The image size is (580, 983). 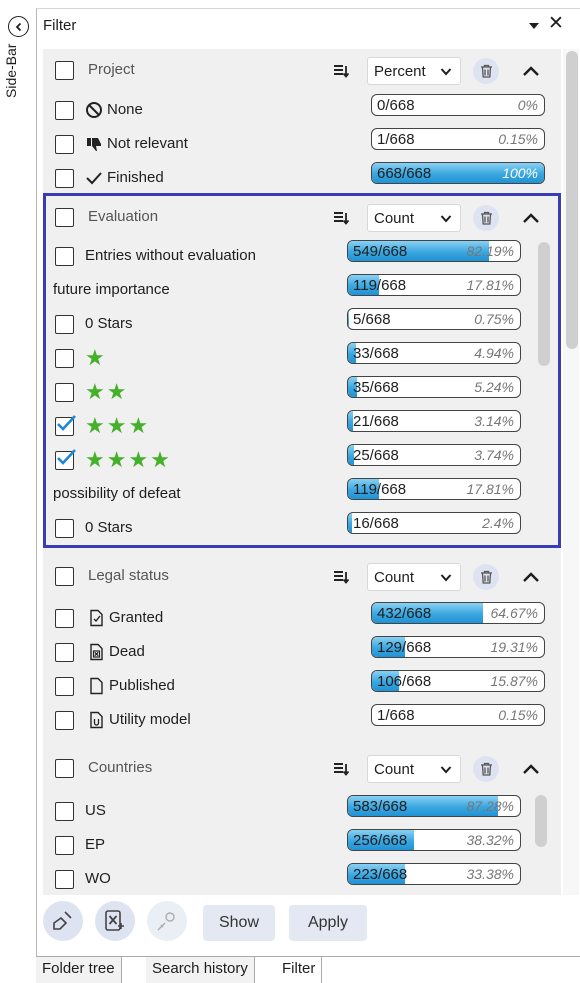 I want to click on list-item: US 583/668 87.28%, so click(x=302, y=812).